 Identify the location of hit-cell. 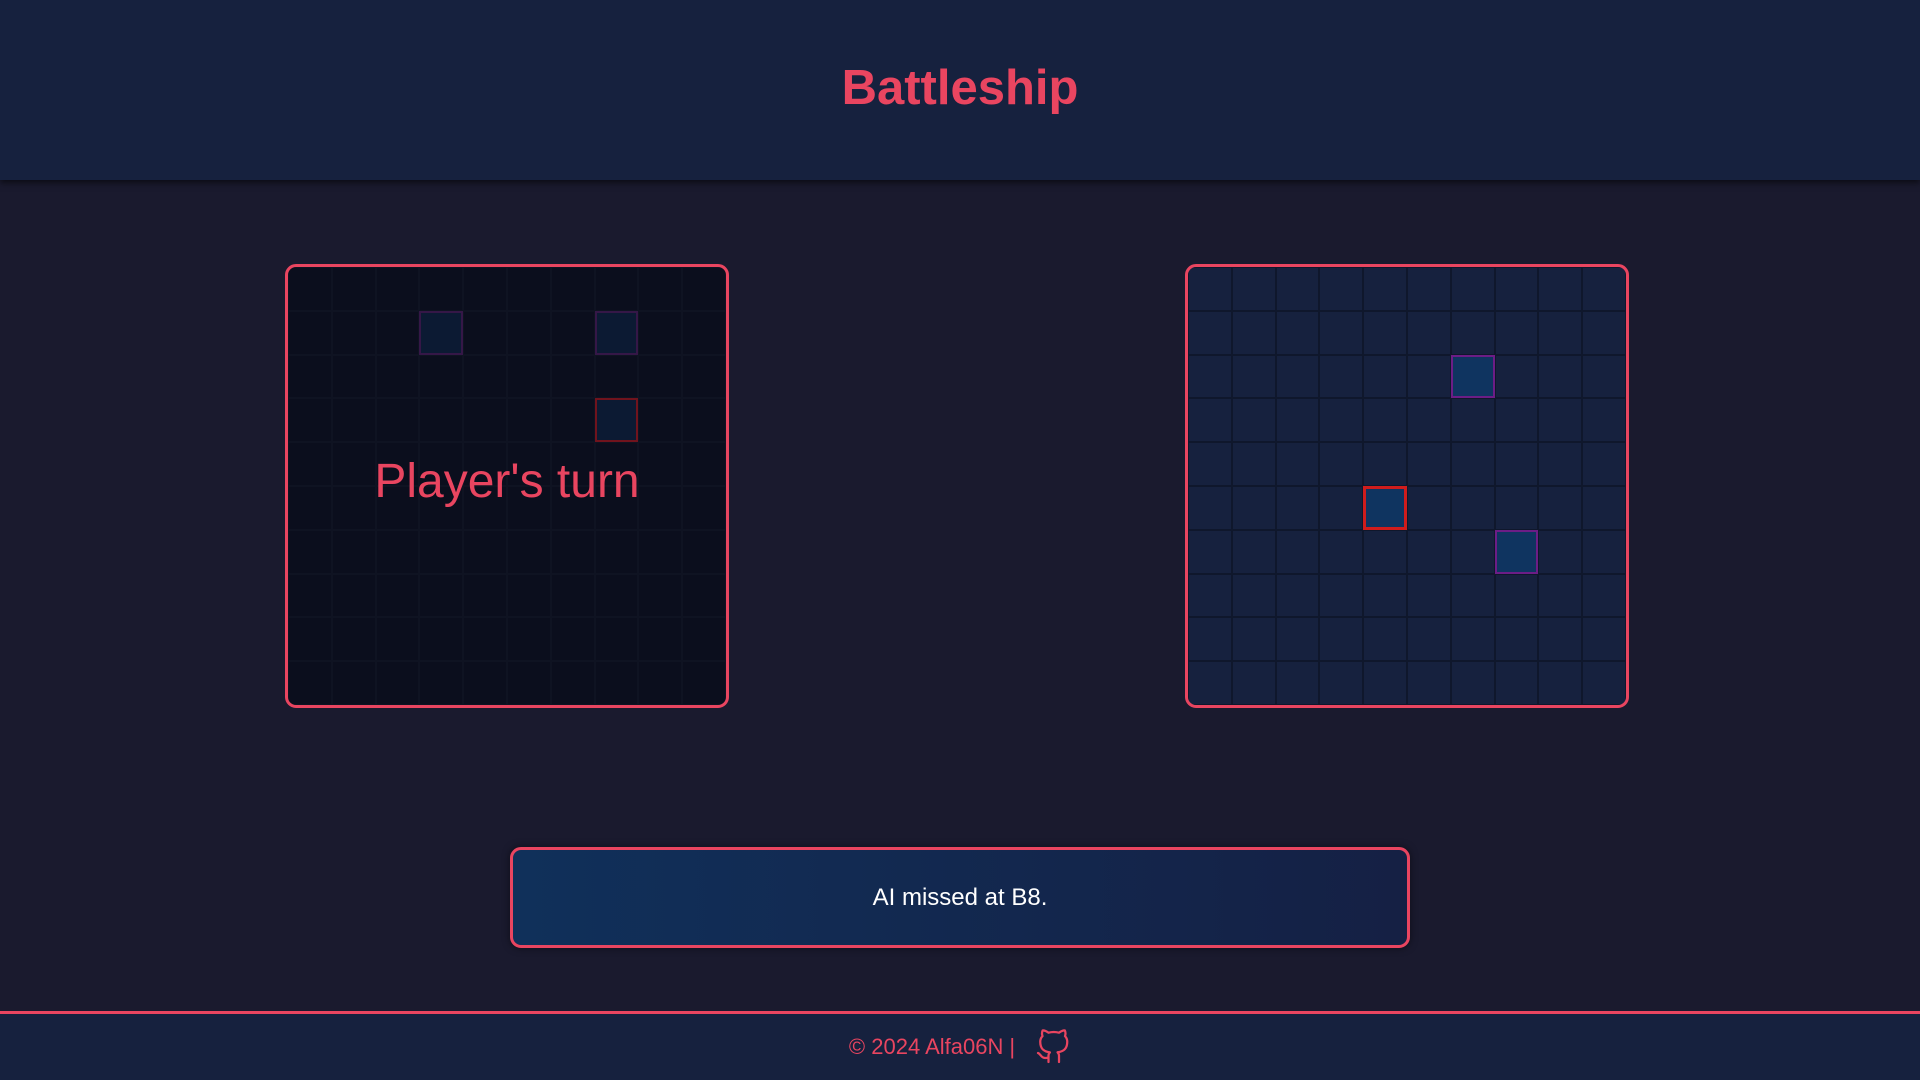
(1385, 507).